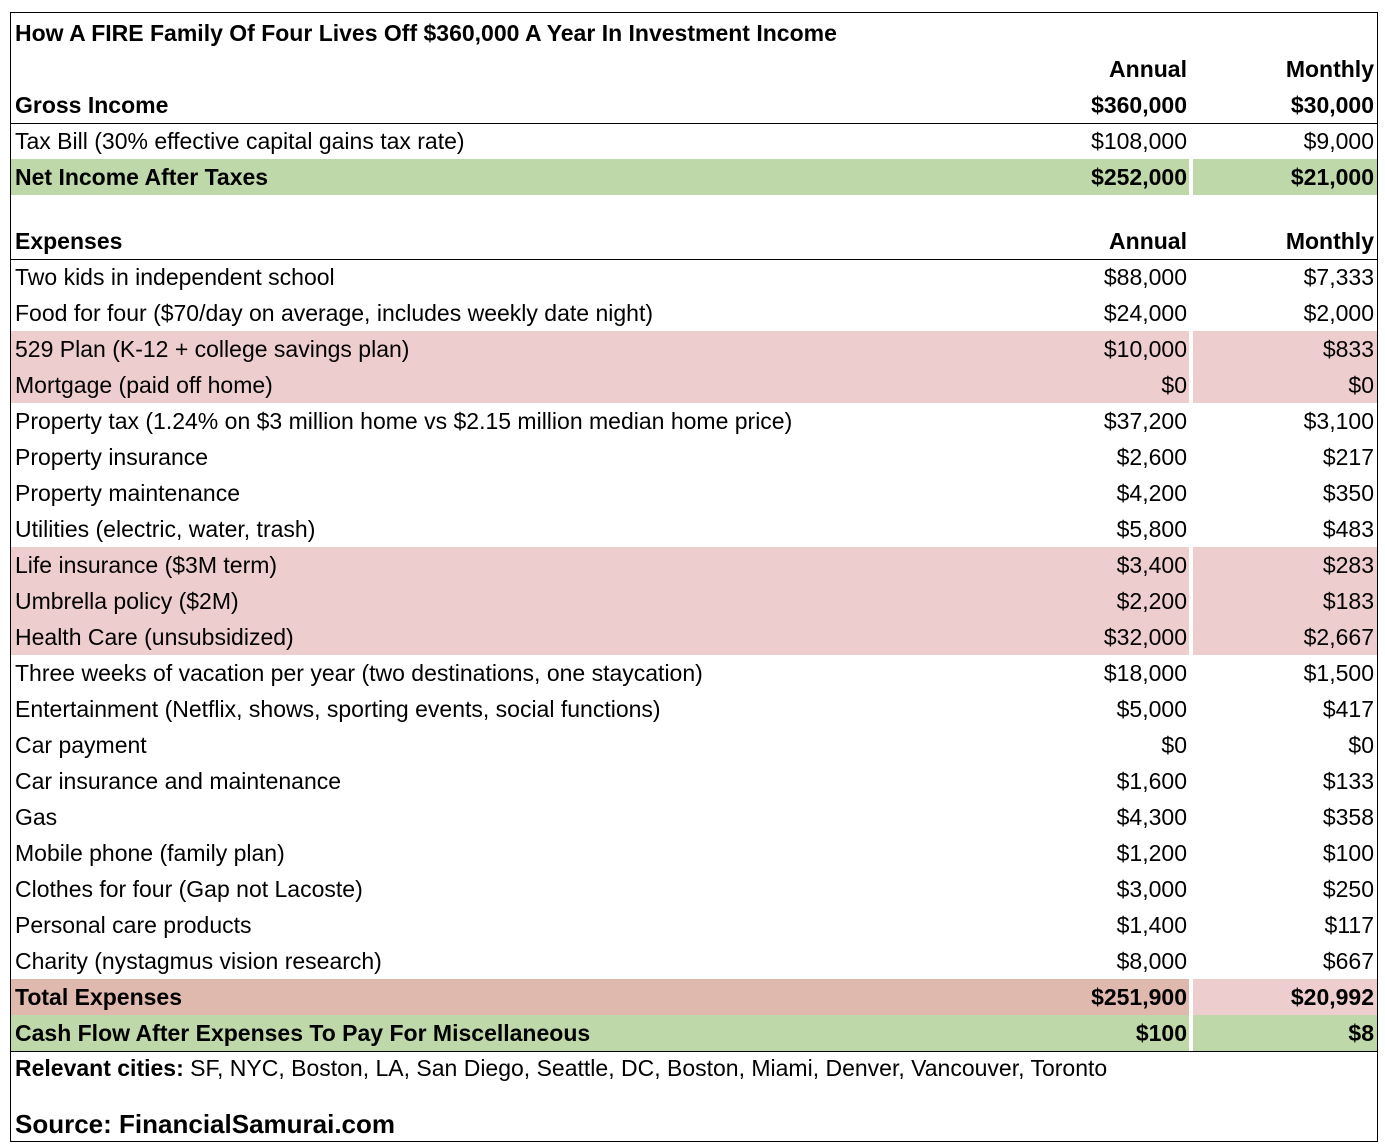 This screenshot has width=1385, height=1147. Describe the element at coordinates (1348, 961) in the screenshot. I see `expense-monthly: $667` at that location.